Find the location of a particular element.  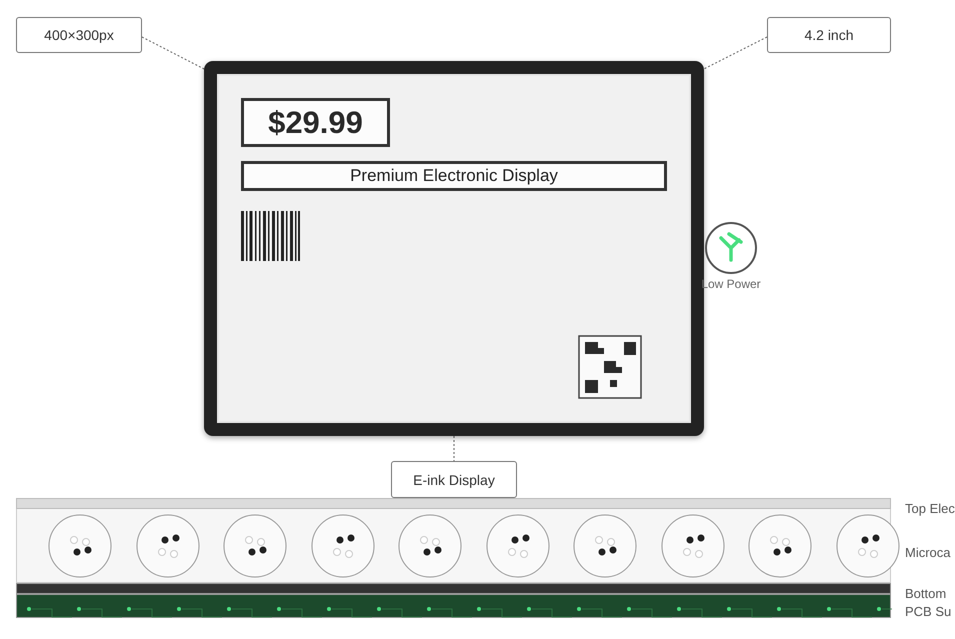

product-name-label: Premium Electronic Display is located at coordinates (454, 176).